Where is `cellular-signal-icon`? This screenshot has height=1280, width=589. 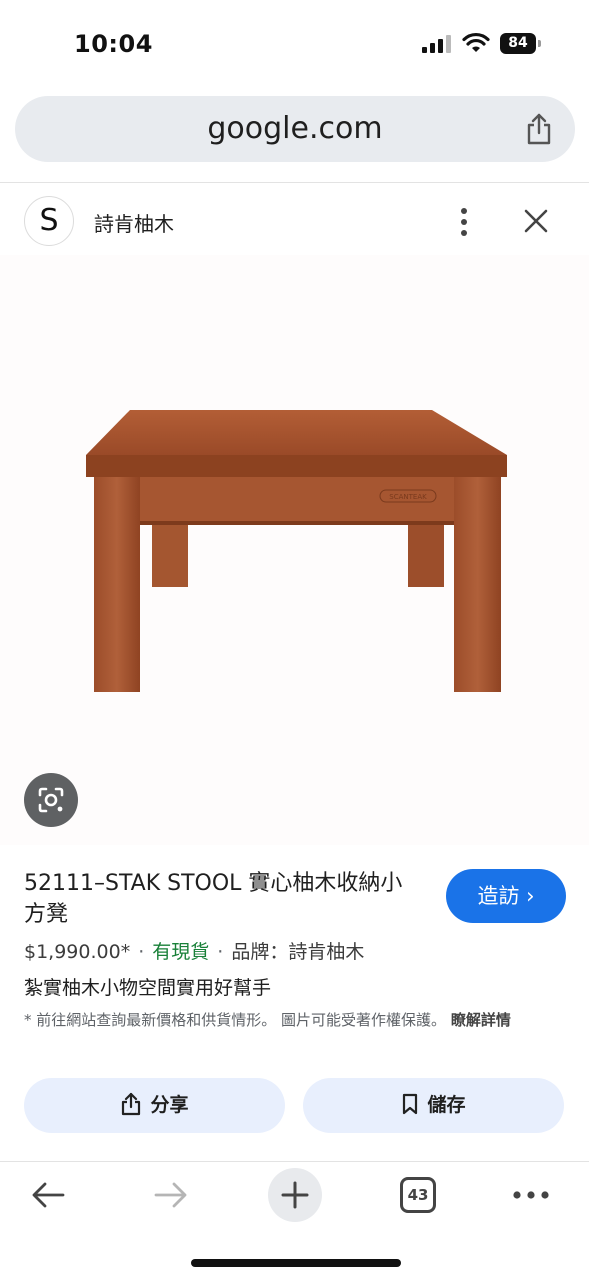
cellular-signal-icon is located at coordinates (436, 44).